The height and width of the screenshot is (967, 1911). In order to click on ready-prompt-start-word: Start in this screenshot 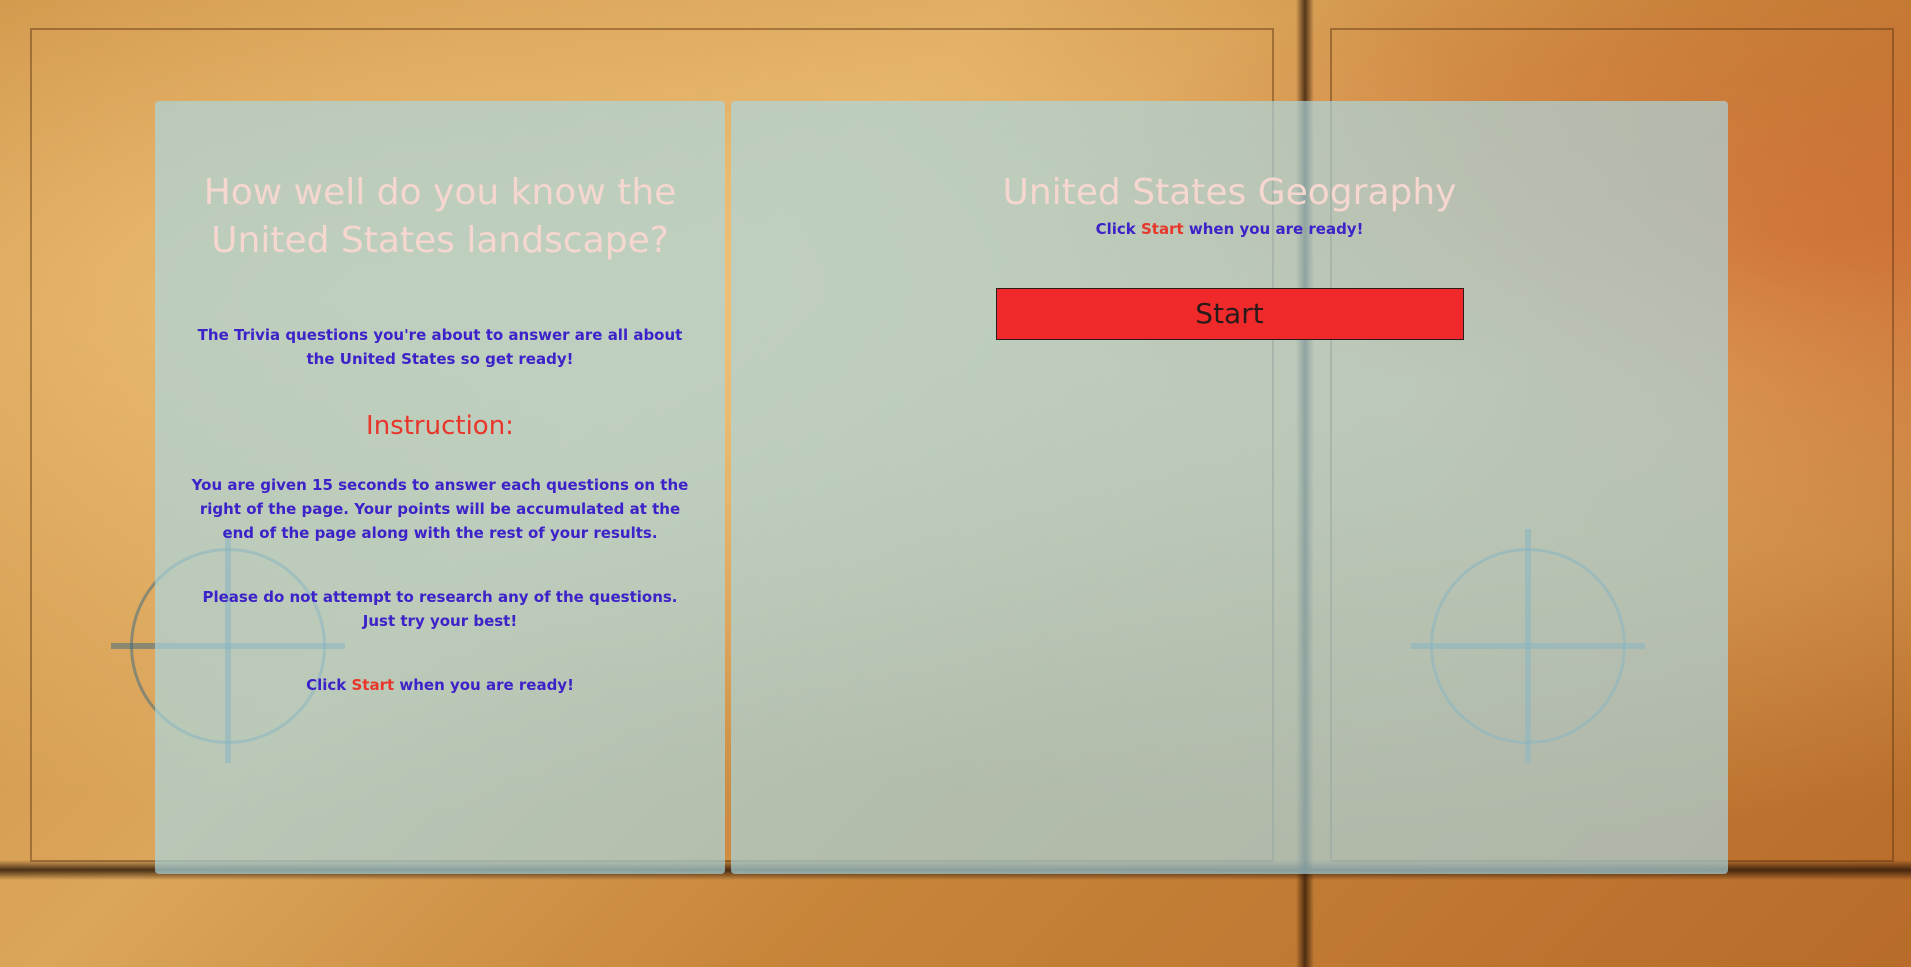, I will do `click(373, 685)`.